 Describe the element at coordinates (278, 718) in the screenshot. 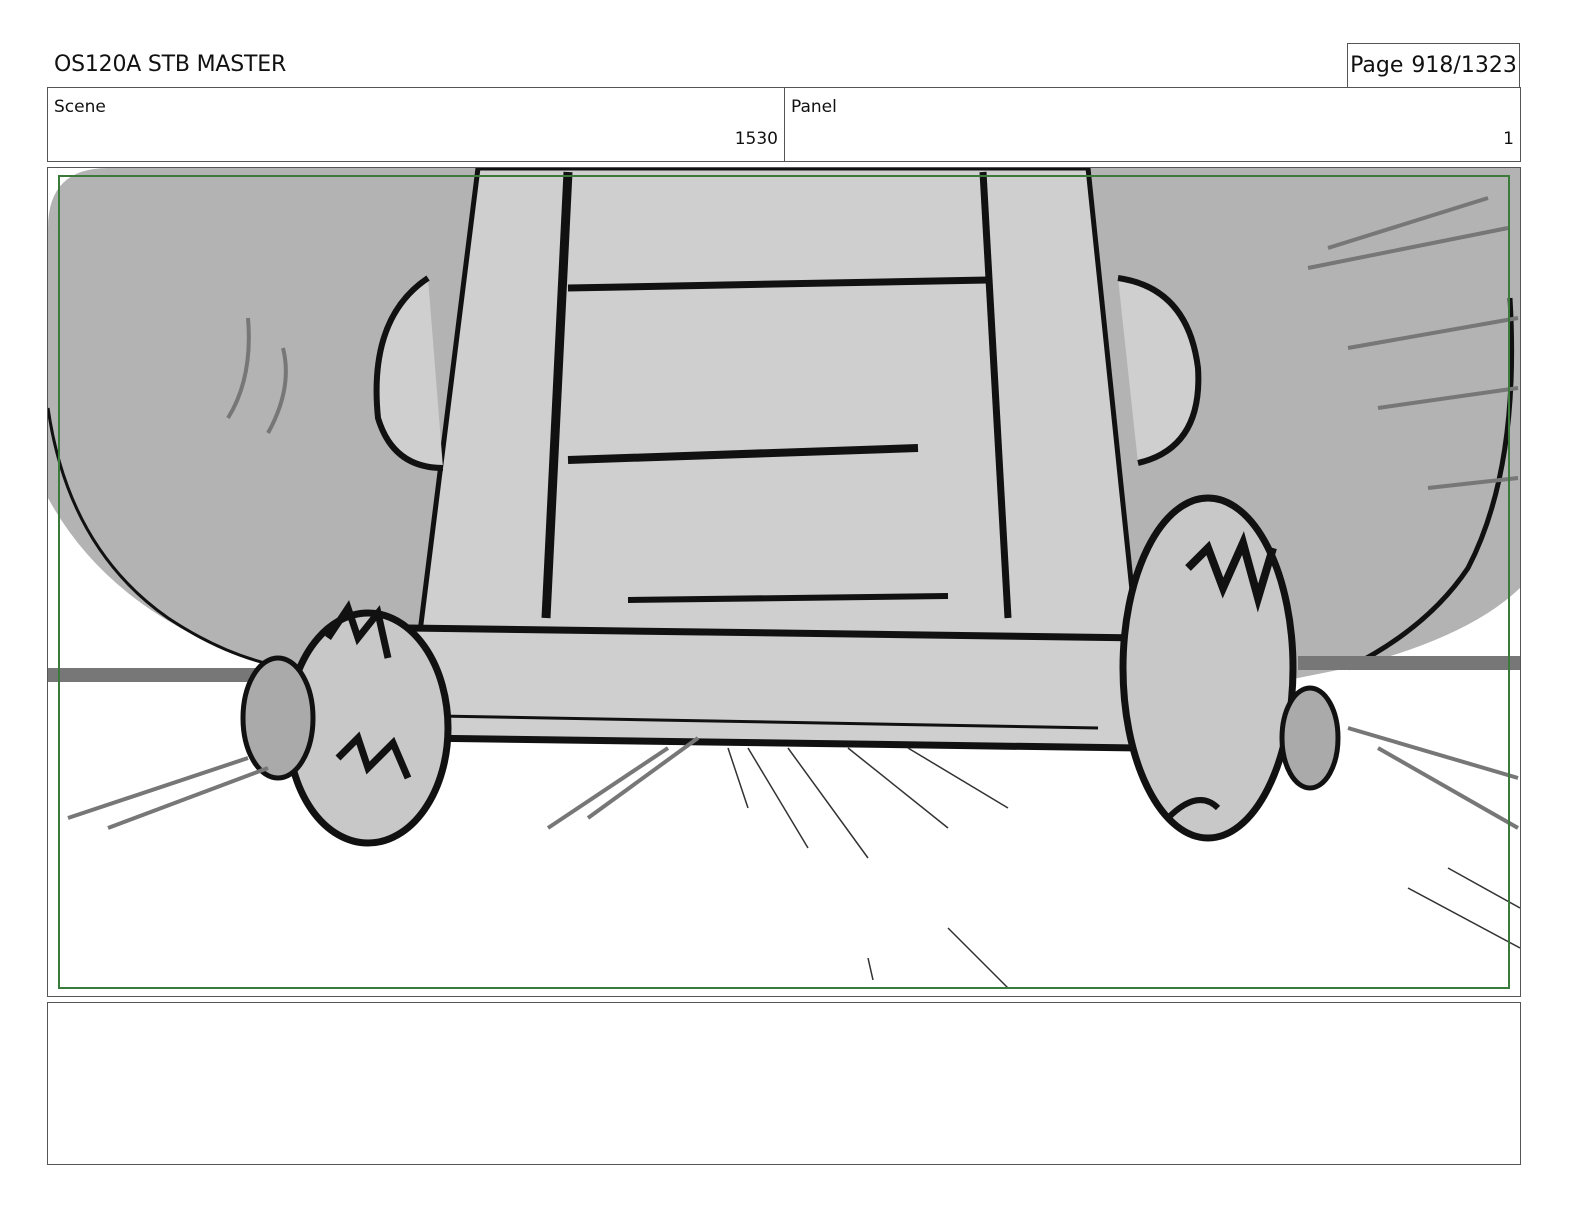

I see `left-hub` at that location.